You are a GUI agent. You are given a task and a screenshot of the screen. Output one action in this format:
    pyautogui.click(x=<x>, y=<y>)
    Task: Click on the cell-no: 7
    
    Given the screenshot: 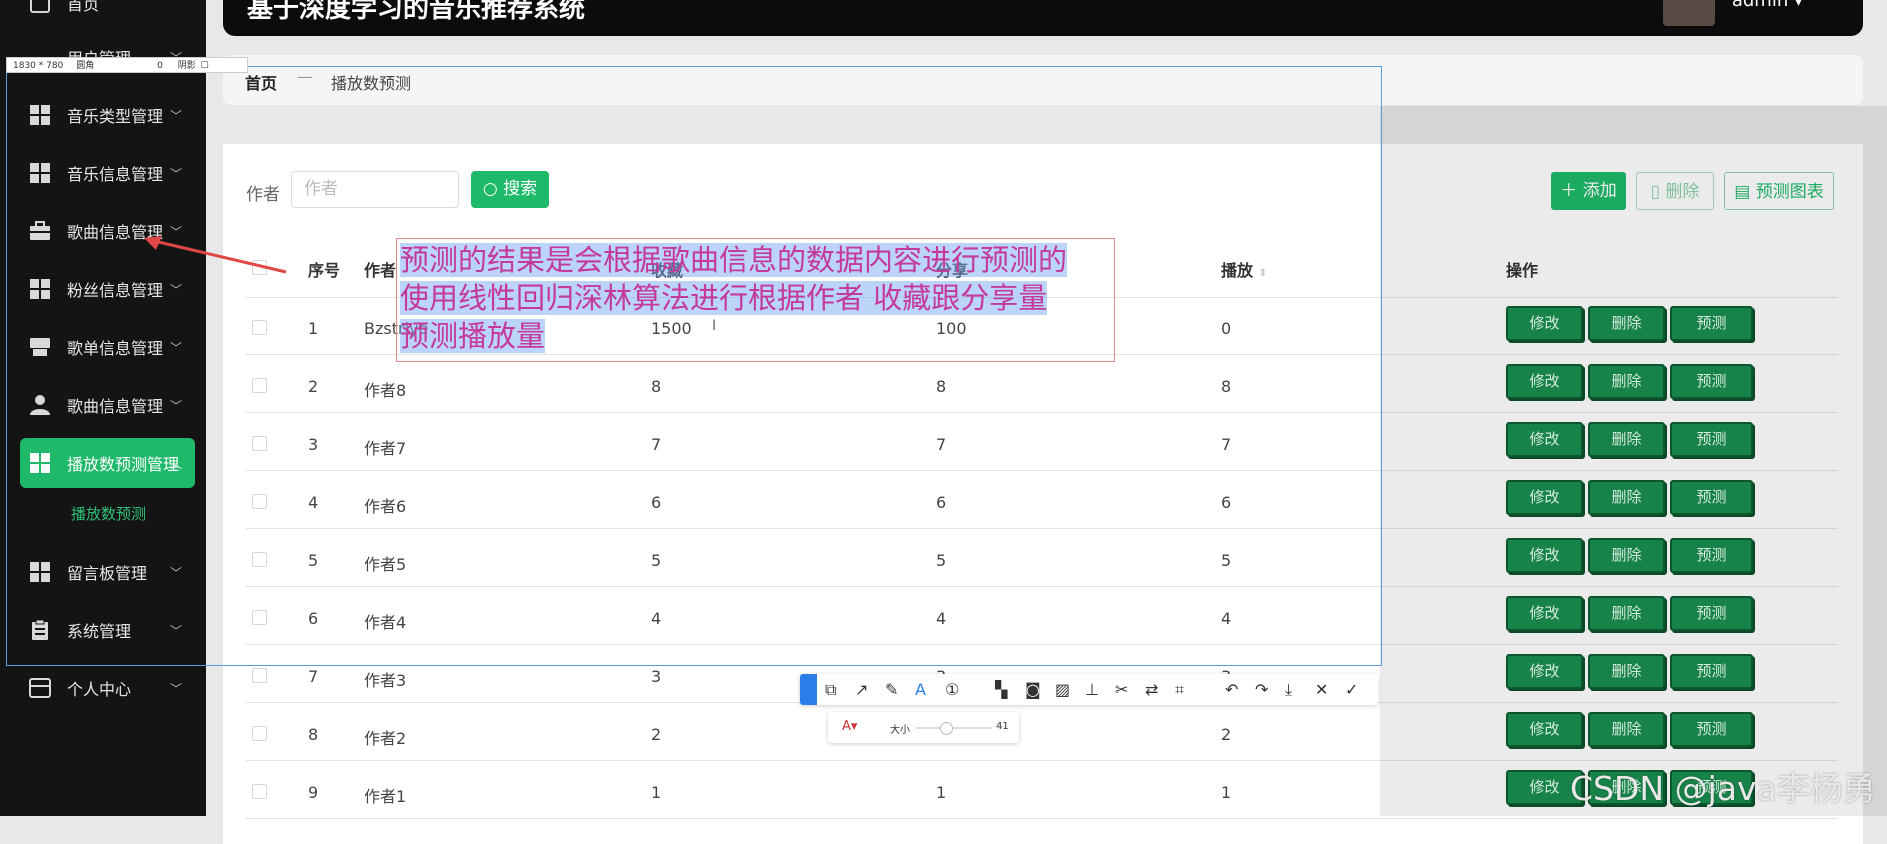 What is the action you would take?
    pyautogui.click(x=313, y=676)
    